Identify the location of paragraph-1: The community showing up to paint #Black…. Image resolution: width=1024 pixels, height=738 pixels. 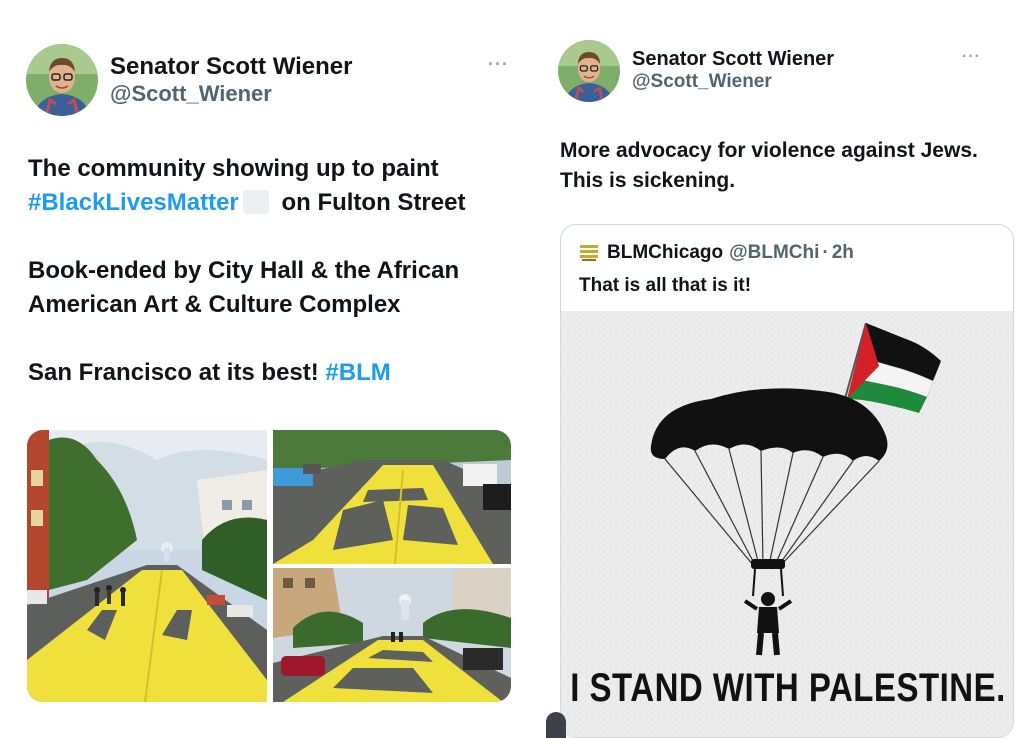
(275, 186).